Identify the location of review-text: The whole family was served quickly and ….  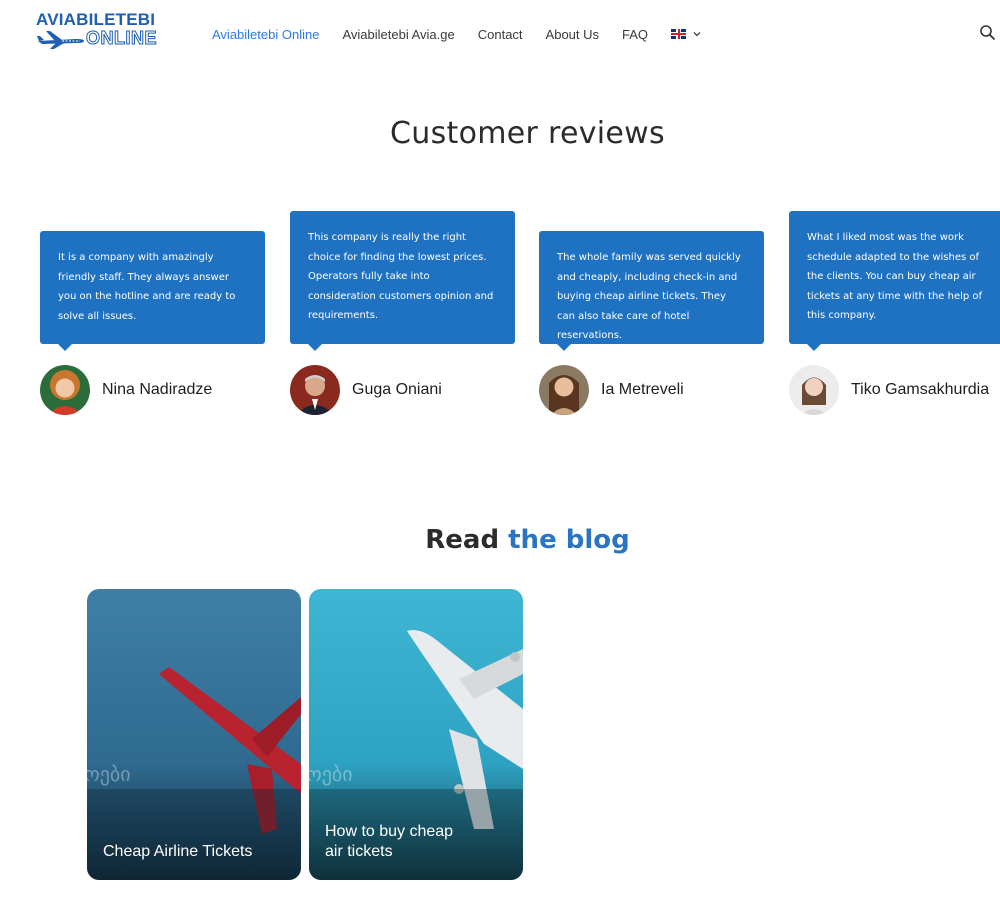
(651, 291).